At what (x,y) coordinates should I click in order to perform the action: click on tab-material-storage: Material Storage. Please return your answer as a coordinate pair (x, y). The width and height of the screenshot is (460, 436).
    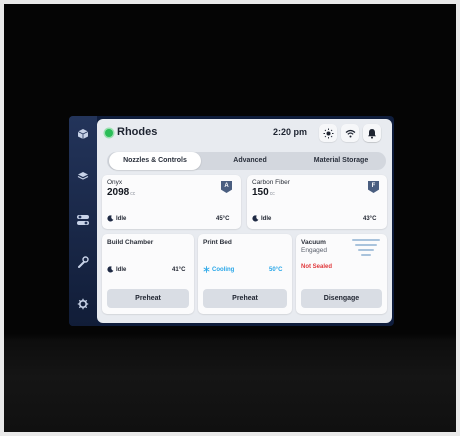
    Looking at the image, I should click on (341, 161).